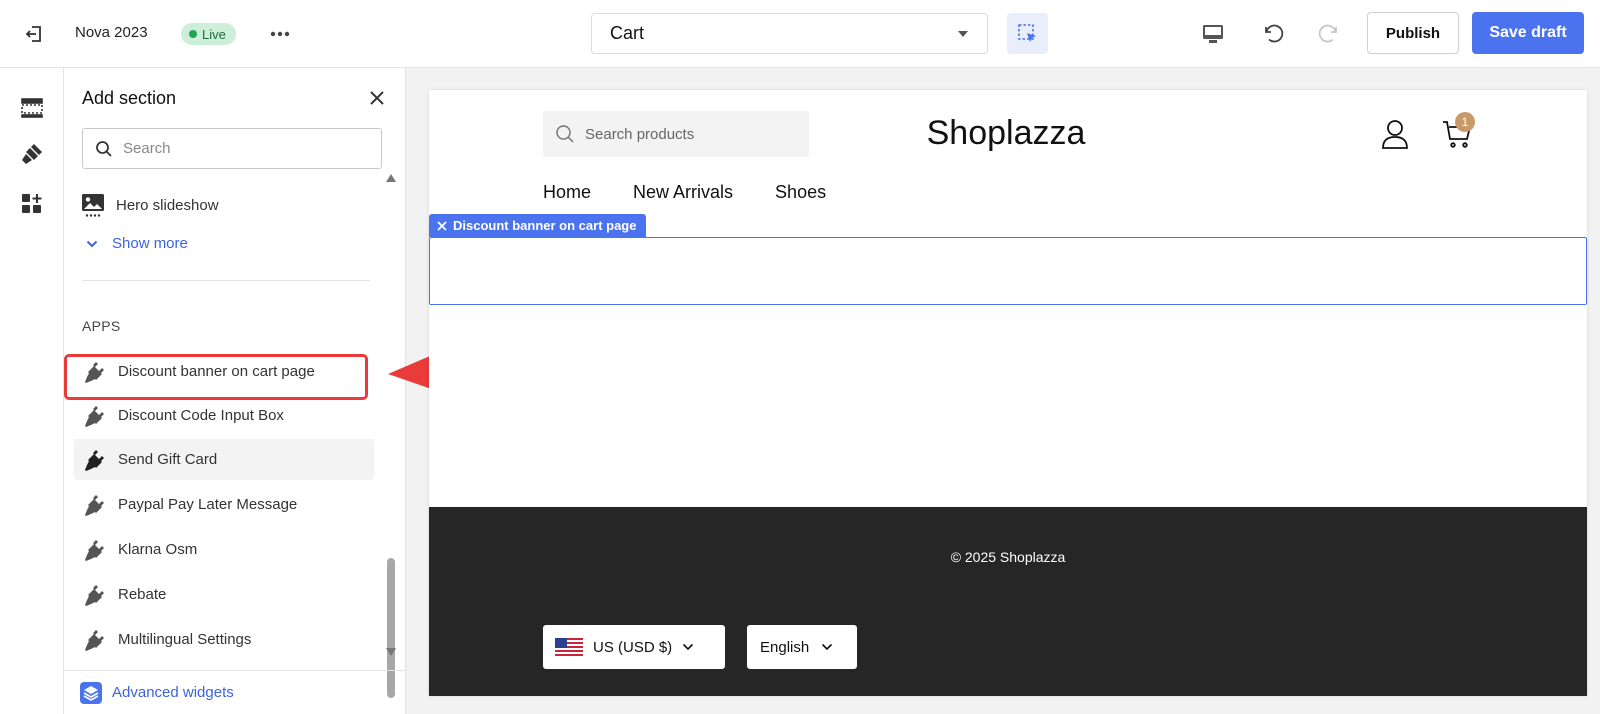 The width and height of the screenshot is (1600, 714). I want to click on undo-button, so click(1273, 34).